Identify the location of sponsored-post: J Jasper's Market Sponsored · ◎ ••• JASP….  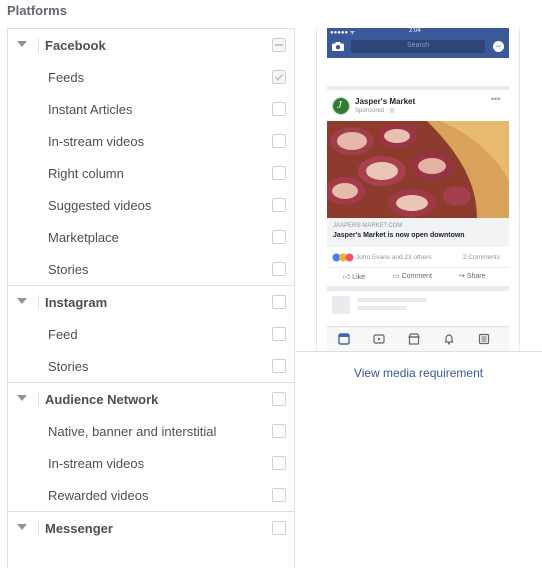
(418, 188).